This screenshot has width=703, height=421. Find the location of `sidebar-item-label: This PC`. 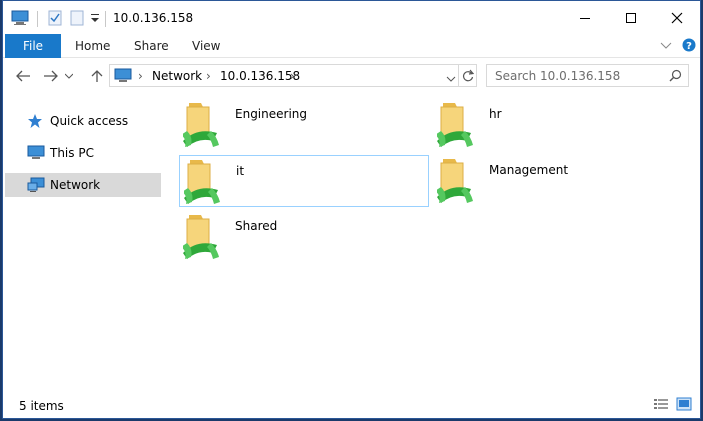

sidebar-item-label: This PC is located at coordinates (72, 153).